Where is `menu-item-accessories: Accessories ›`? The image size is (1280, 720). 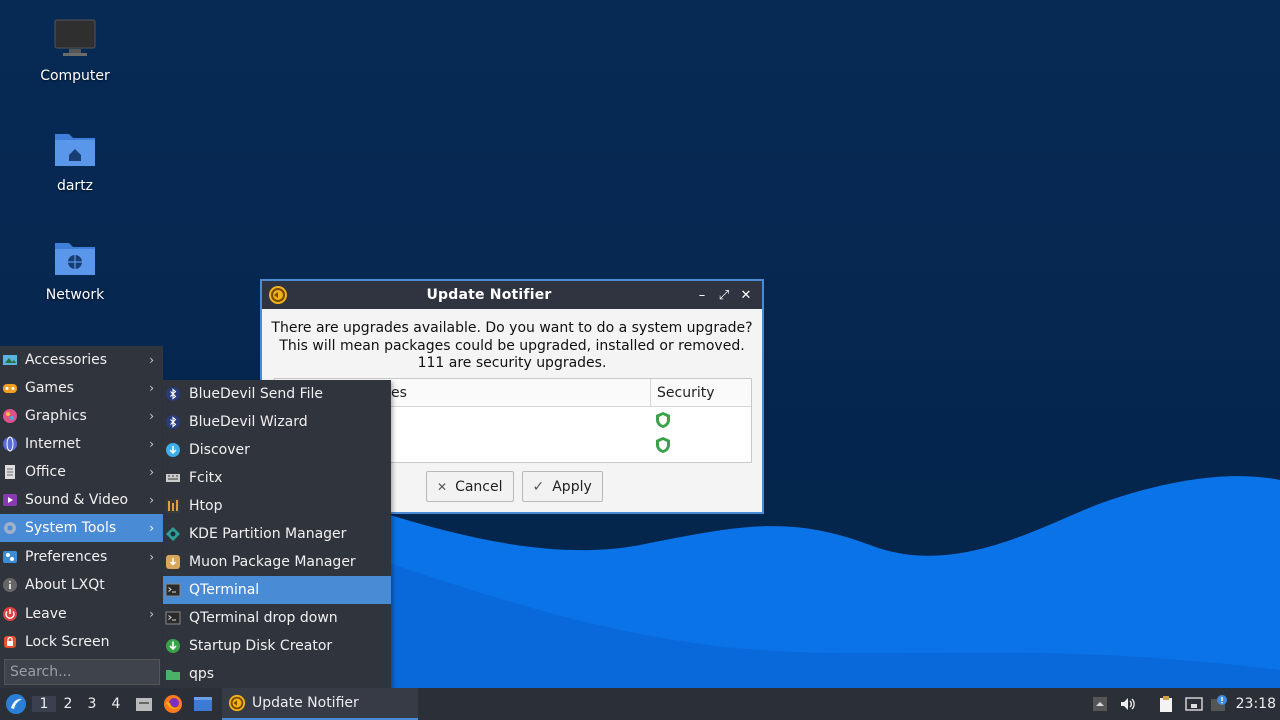 menu-item-accessories: Accessories › is located at coordinates (81, 360).